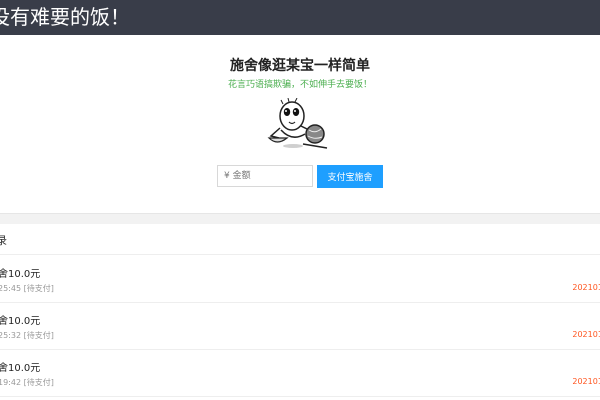 This screenshot has width=600, height=400. What do you see at coordinates (65, 17) in the screenshot?
I see `site-title: 没有难要的饭！` at bounding box center [65, 17].